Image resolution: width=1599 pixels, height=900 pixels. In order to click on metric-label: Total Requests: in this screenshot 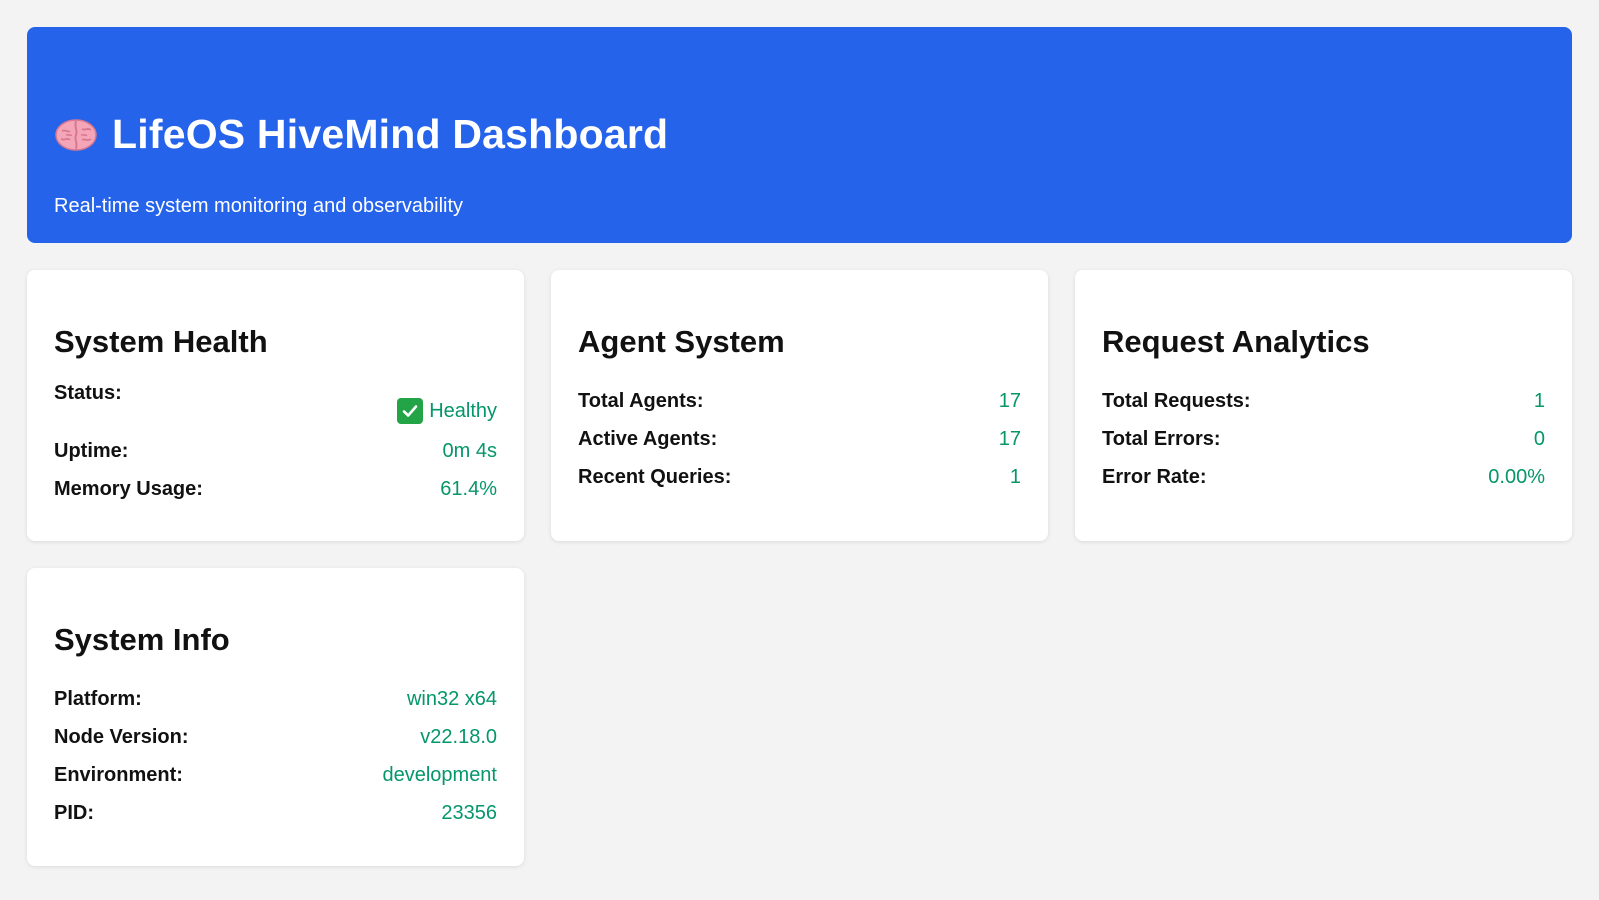, I will do `click(1176, 400)`.